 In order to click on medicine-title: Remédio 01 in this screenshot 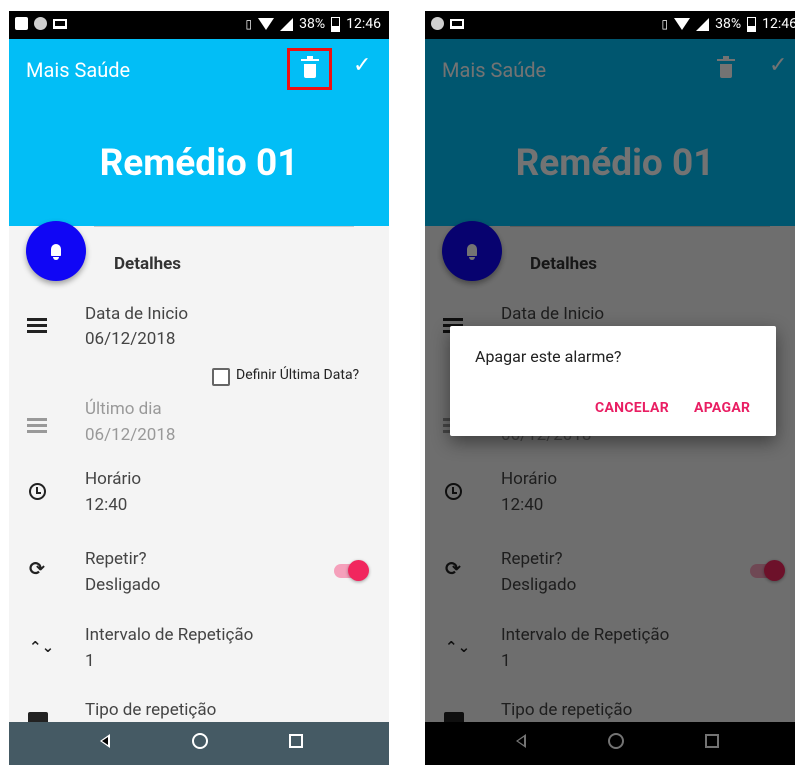, I will do `click(199, 163)`.